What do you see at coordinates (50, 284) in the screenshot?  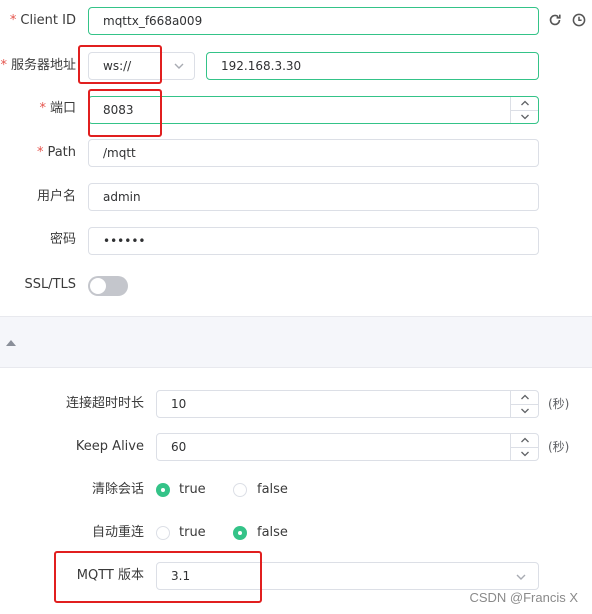 I see `ssl-label: SSL/TLS` at bounding box center [50, 284].